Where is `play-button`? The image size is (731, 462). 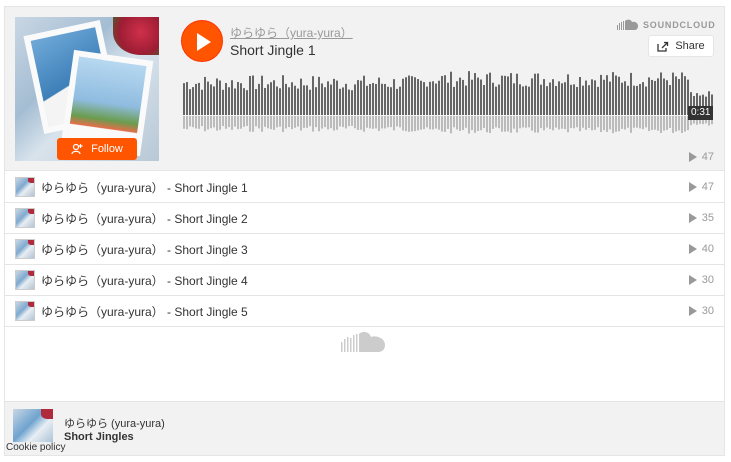 play-button is located at coordinates (202, 41).